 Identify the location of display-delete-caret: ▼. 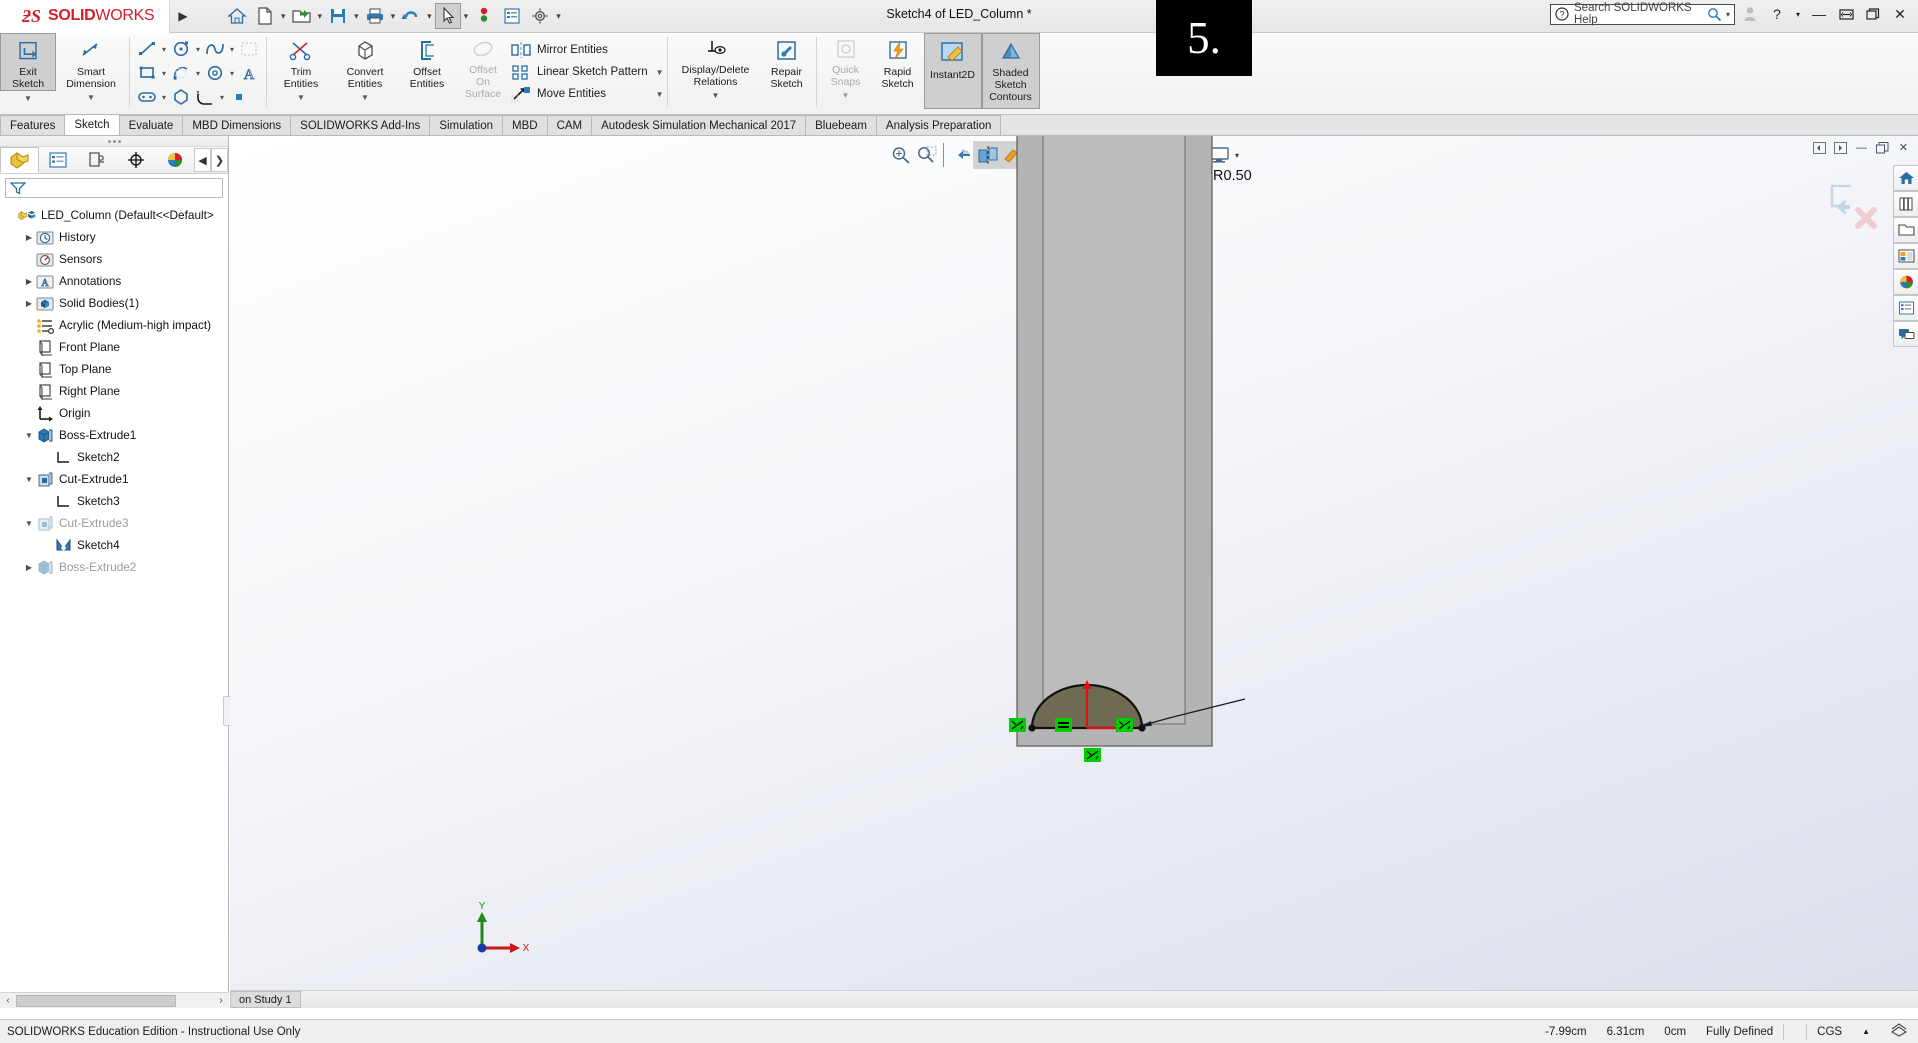
(716, 94).